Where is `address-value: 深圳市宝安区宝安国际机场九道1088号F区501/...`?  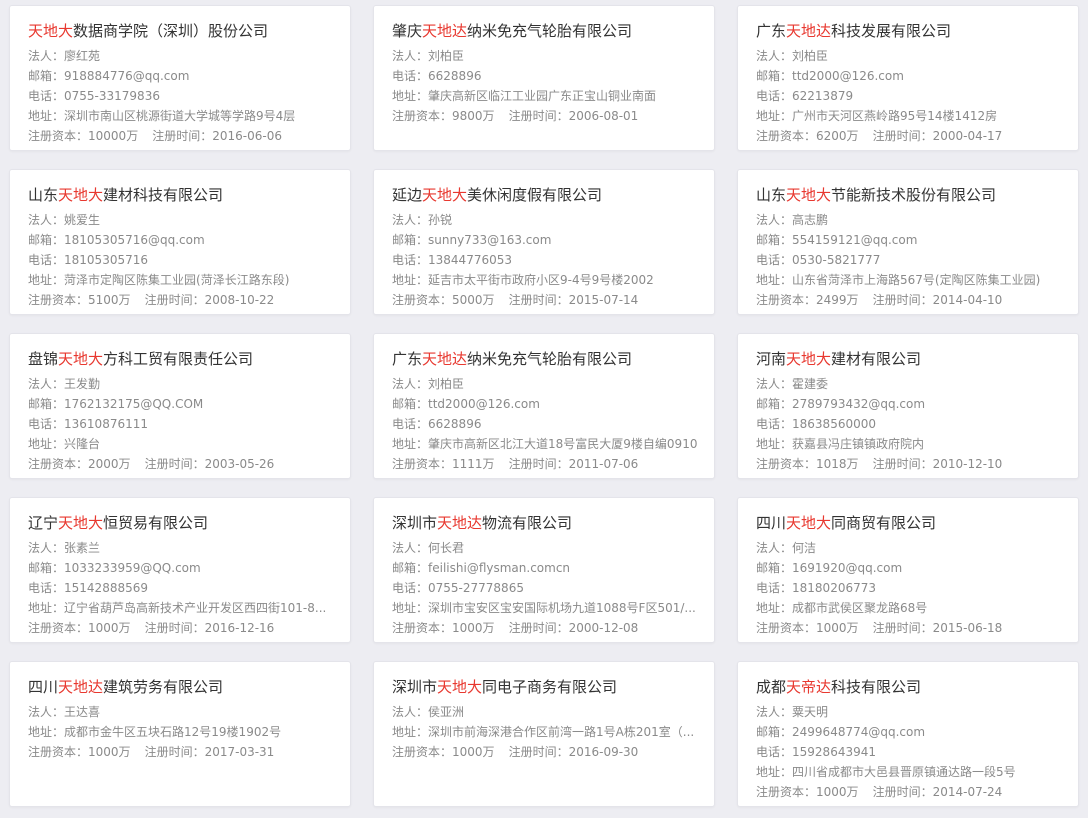 address-value: 深圳市宝安区宝安国际机场九道1088号F区501/... is located at coordinates (562, 608).